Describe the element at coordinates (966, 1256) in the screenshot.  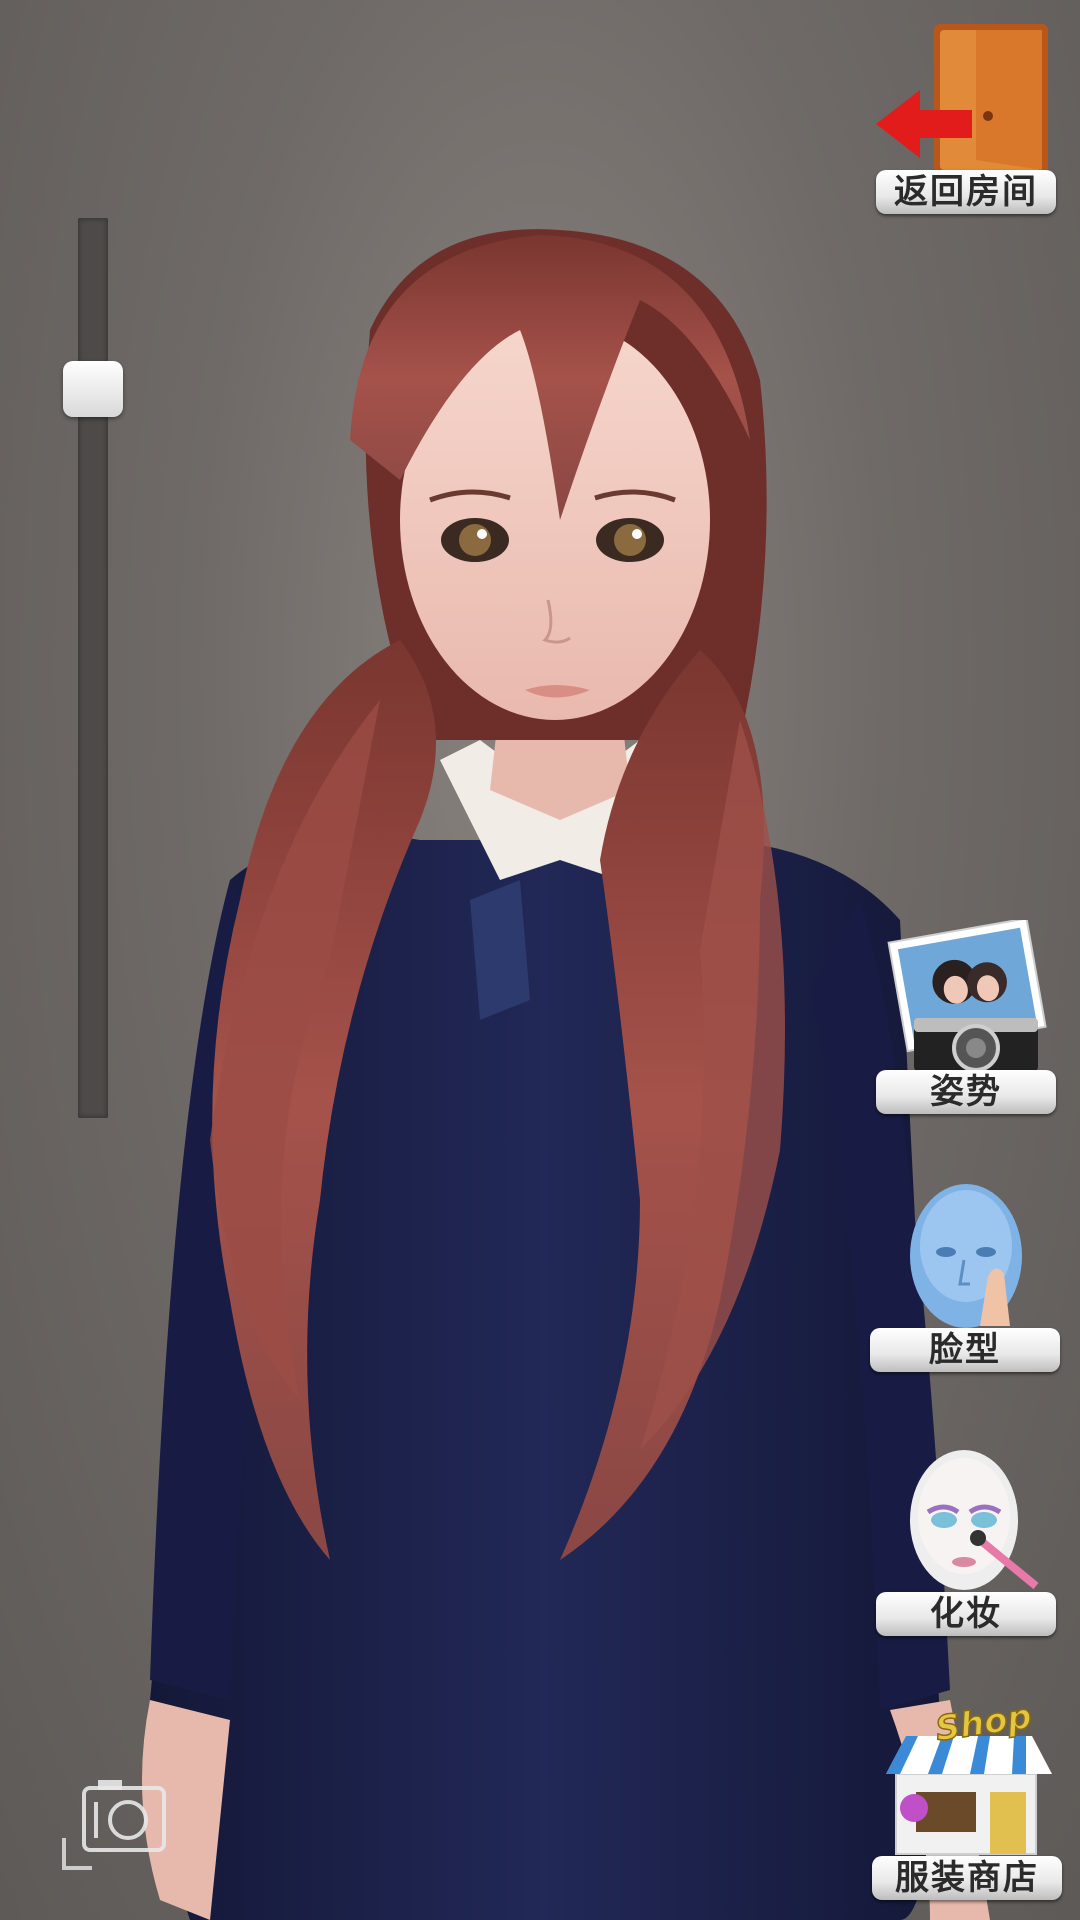
I see `face-head-icon` at that location.